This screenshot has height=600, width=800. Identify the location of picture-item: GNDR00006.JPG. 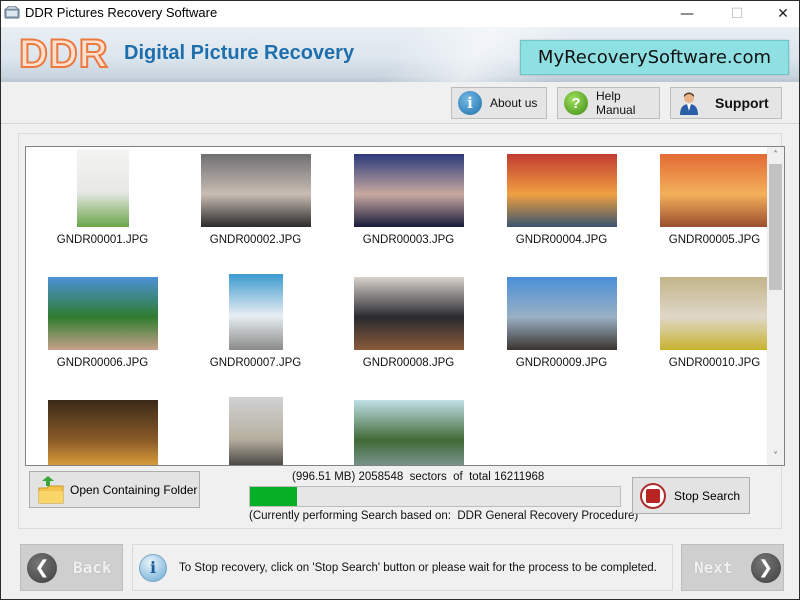
(102, 330).